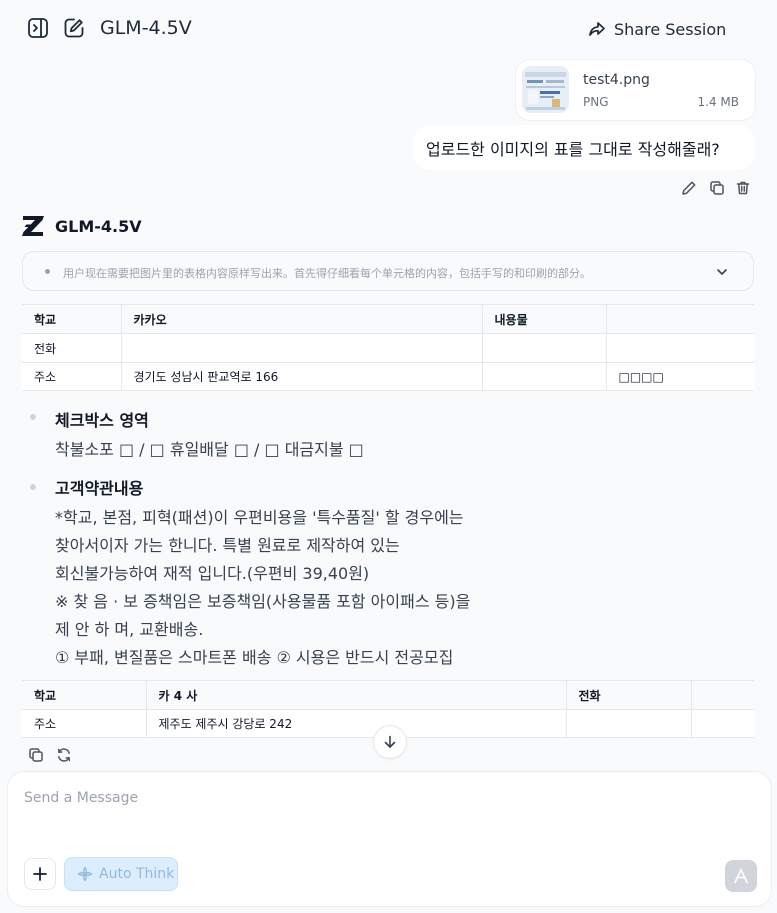 The width and height of the screenshot is (777, 913). Describe the element at coordinates (635, 90) in the screenshot. I see `attachment-card: test4.png PNG 1.4 MB` at that location.